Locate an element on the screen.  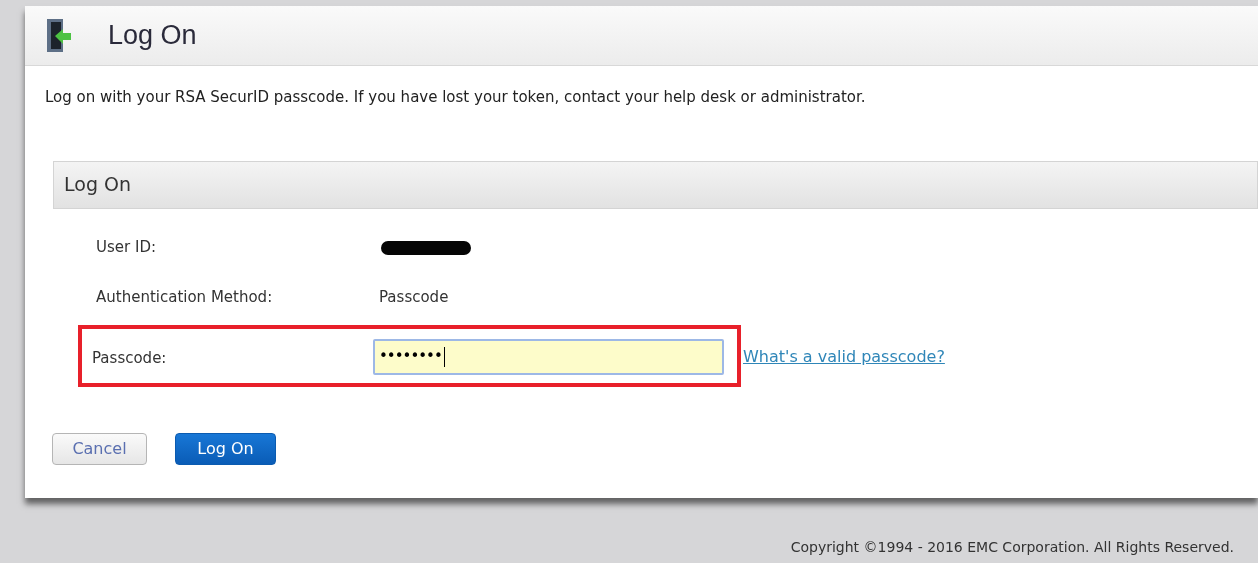
field-value: Passcode is located at coordinates (414, 298).